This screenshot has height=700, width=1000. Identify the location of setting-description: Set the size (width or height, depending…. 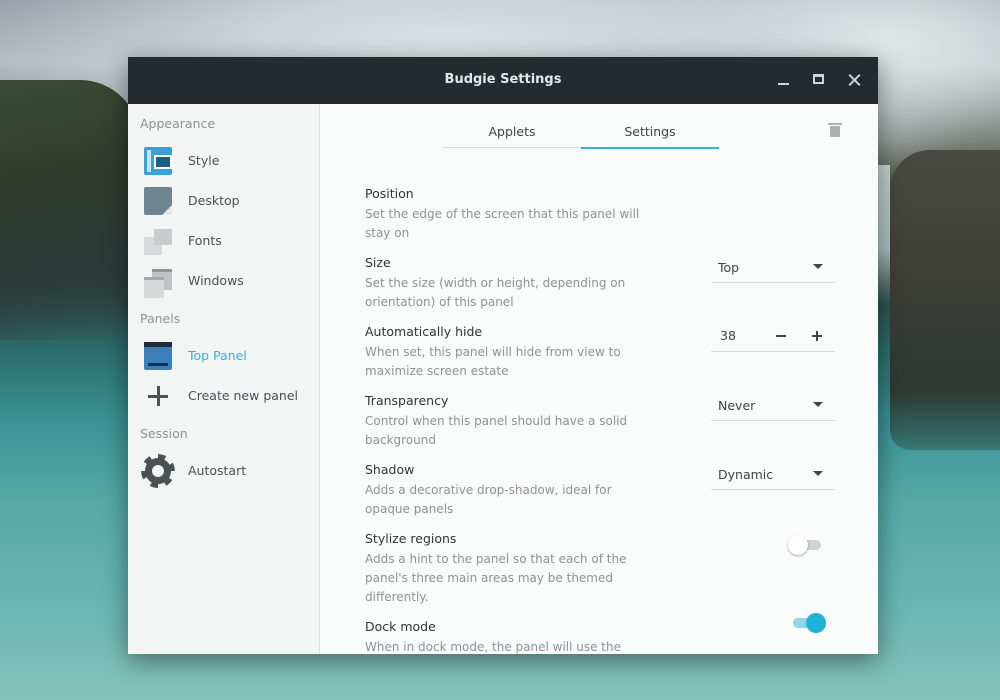
(495, 292).